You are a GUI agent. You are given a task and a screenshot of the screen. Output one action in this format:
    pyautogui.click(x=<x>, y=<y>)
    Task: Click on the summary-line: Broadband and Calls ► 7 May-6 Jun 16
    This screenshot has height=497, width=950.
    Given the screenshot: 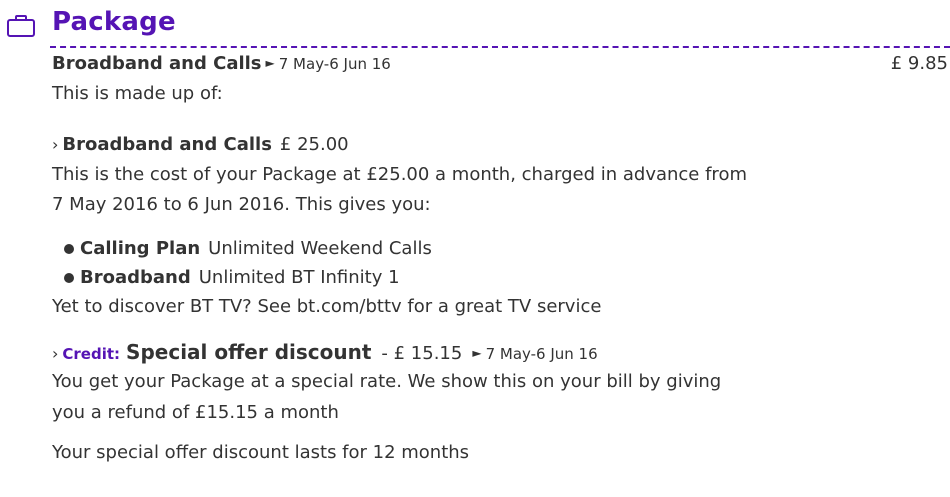 What is the action you would take?
    pyautogui.click(x=221, y=64)
    